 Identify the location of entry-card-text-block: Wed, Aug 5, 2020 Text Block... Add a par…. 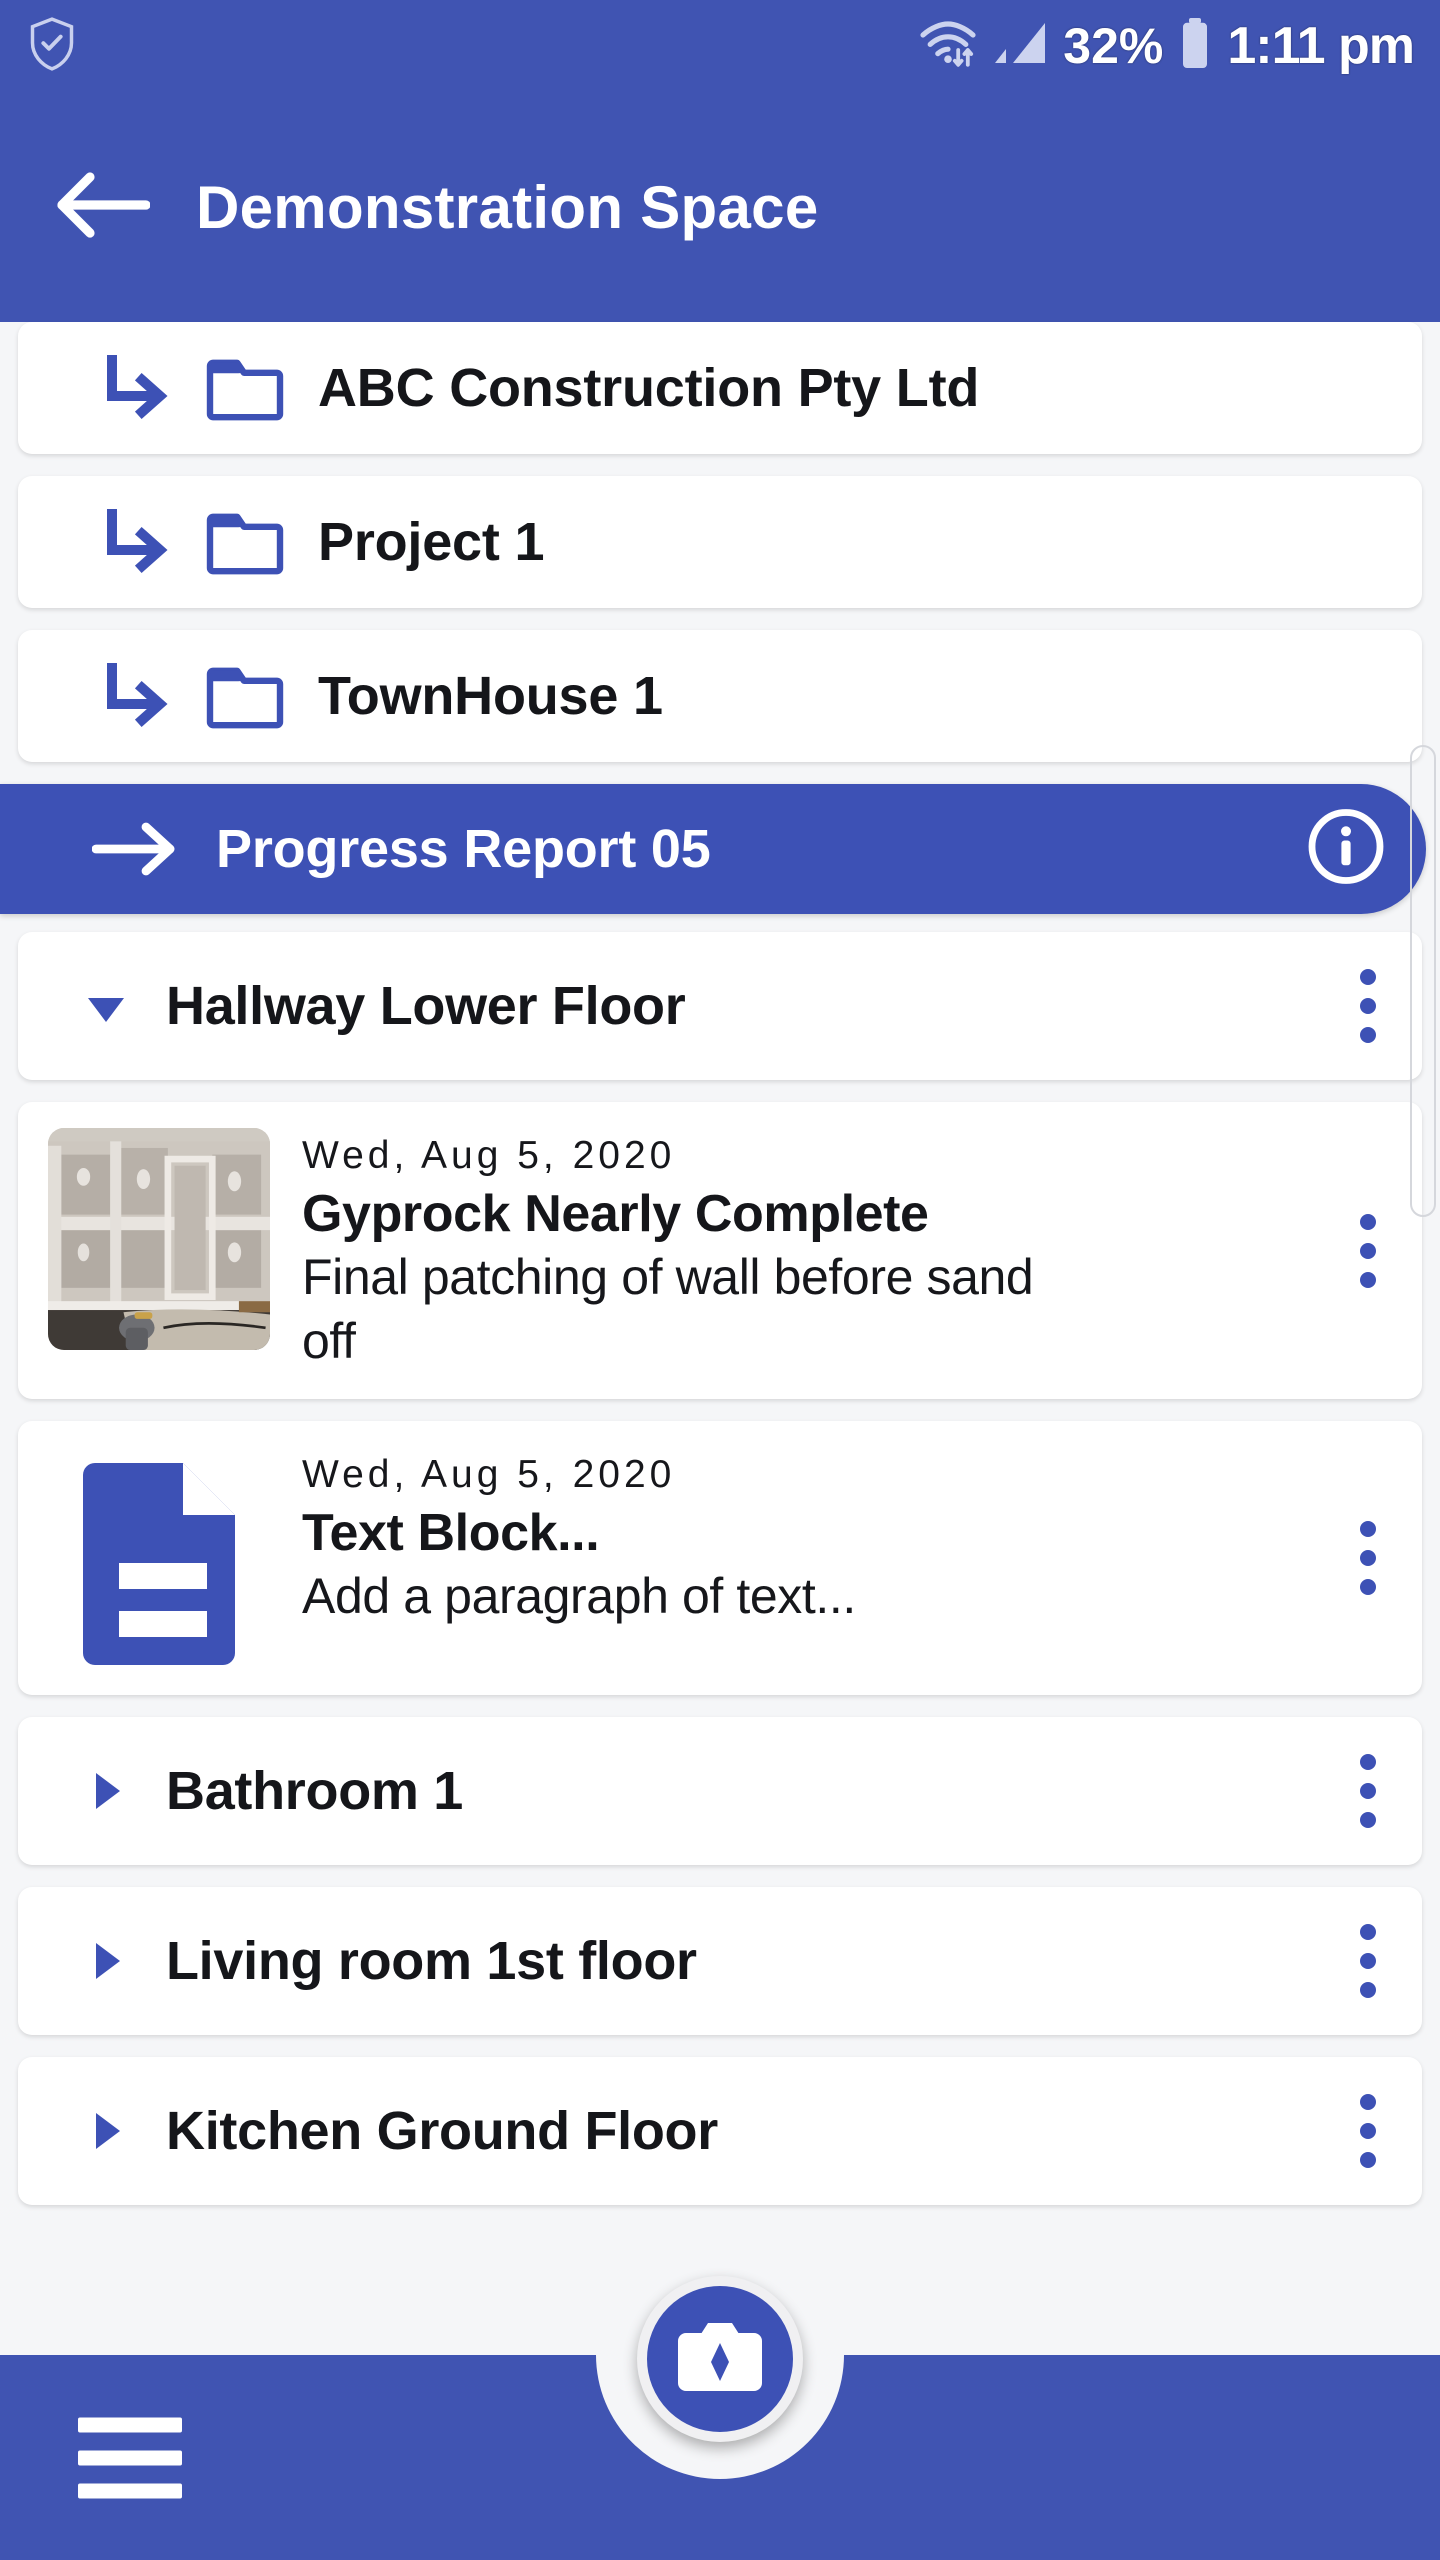
(720, 1558).